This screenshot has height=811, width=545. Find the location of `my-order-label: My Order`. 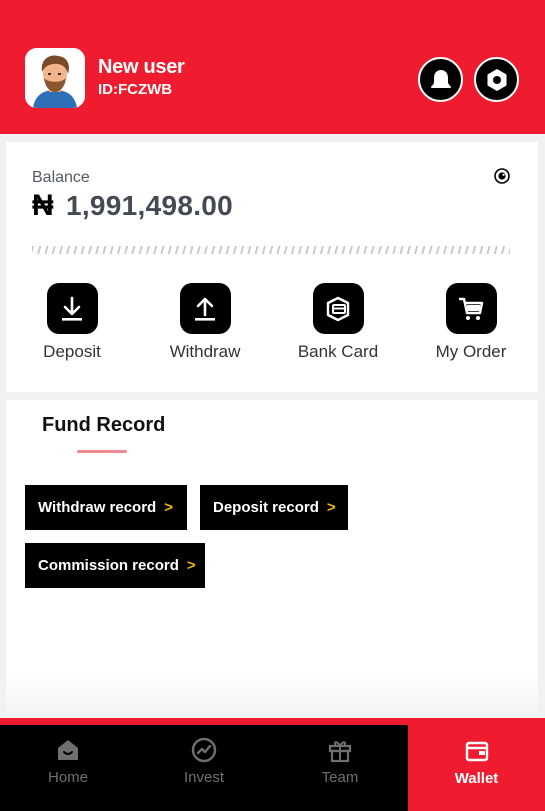

my-order-label: My Order is located at coordinates (471, 351).